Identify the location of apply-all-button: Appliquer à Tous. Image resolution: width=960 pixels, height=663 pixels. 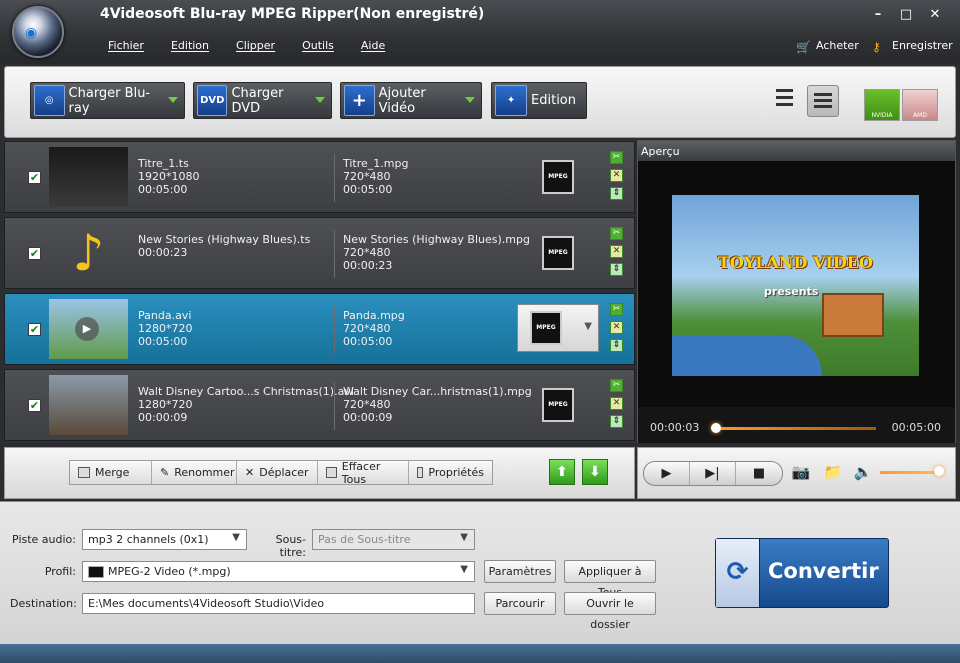
(610, 579).